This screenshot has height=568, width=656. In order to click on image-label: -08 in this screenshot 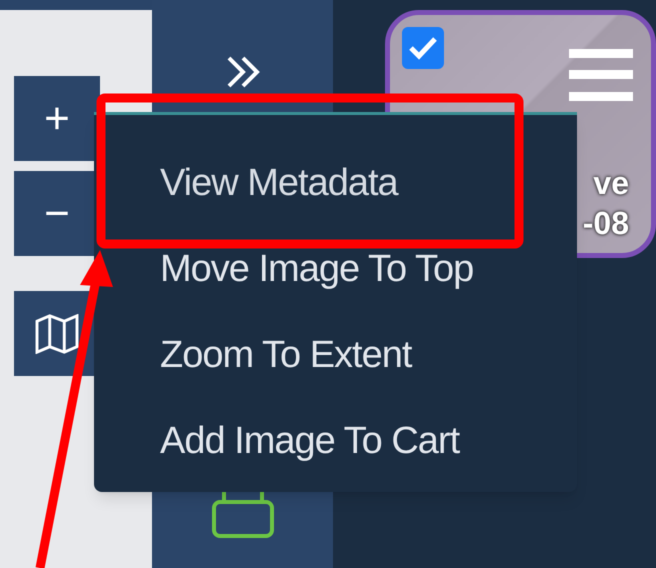, I will do `click(605, 223)`.